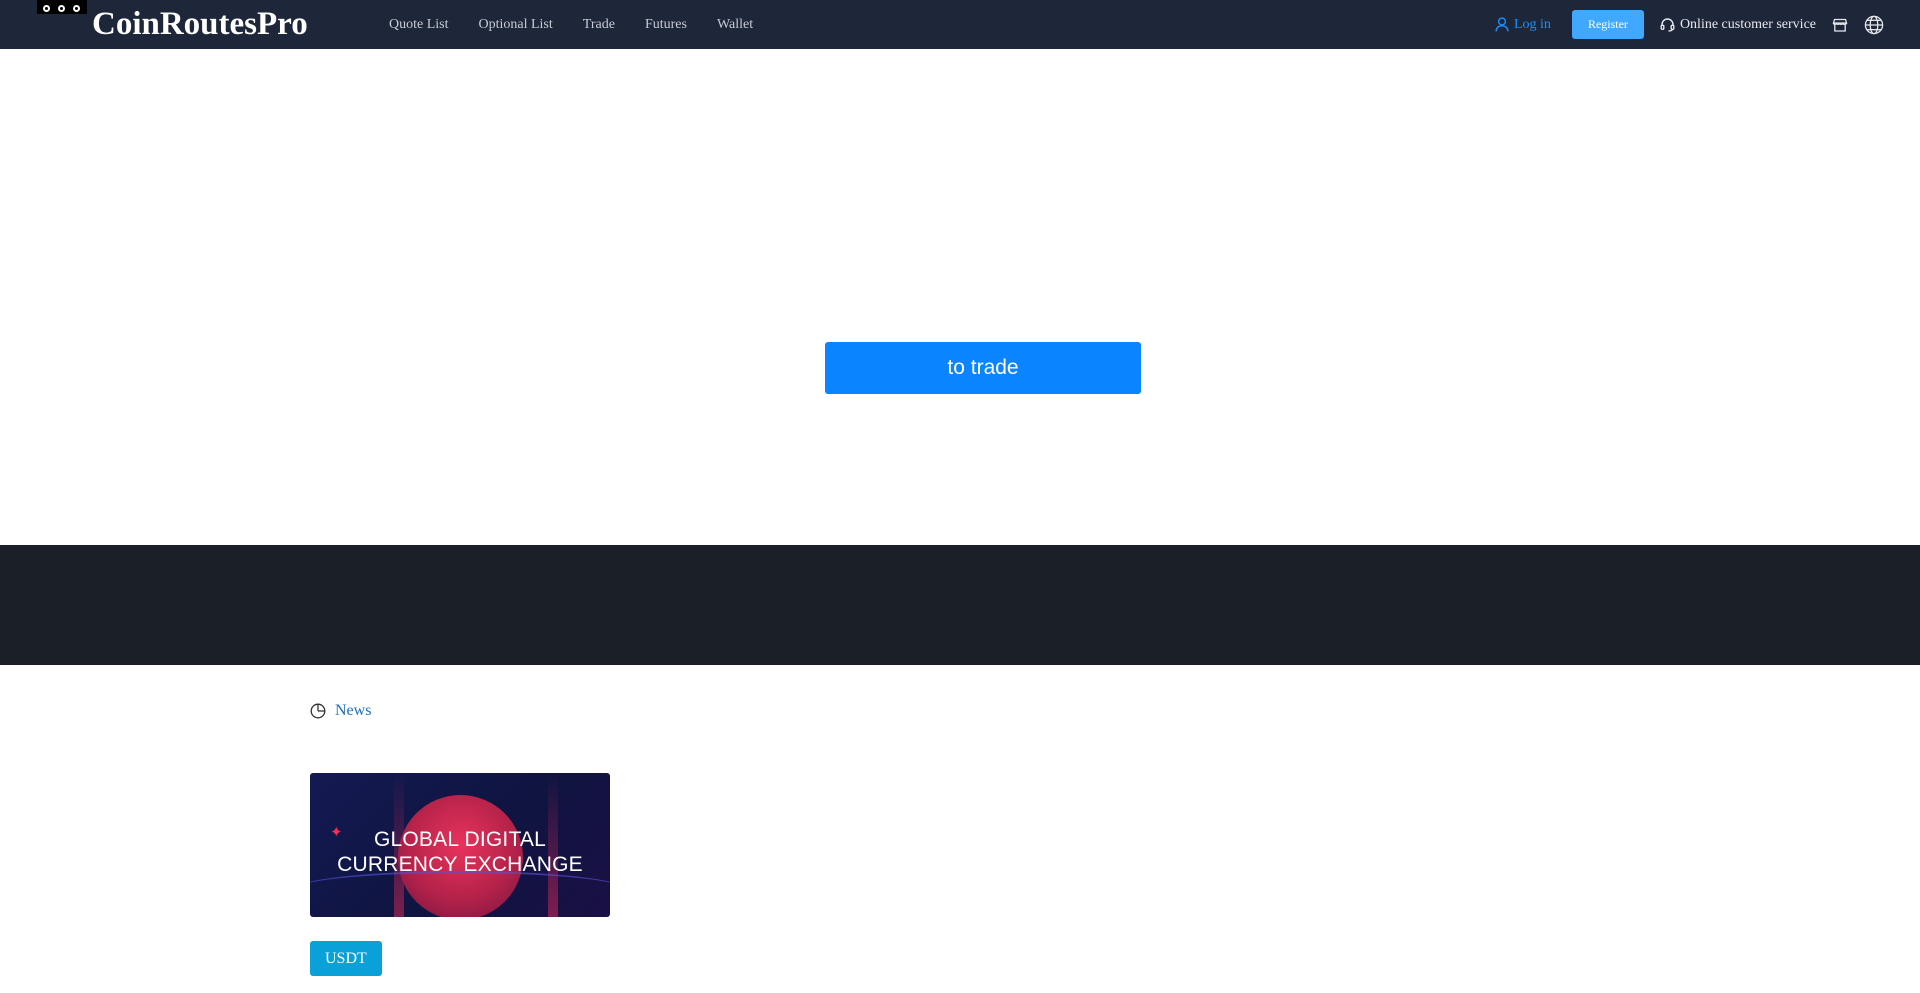 Image resolution: width=1920 pixels, height=993 pixels. Describe the element at coordinates (1840, 25) in the screenshot. I see `store-icon` at that location.